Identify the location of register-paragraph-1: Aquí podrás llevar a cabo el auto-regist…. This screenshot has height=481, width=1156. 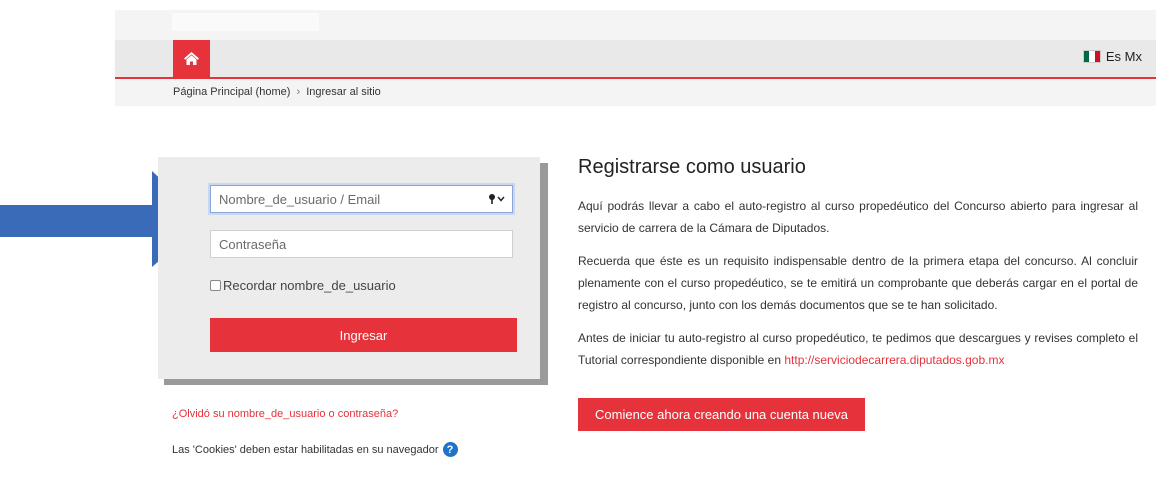
(858, 217).